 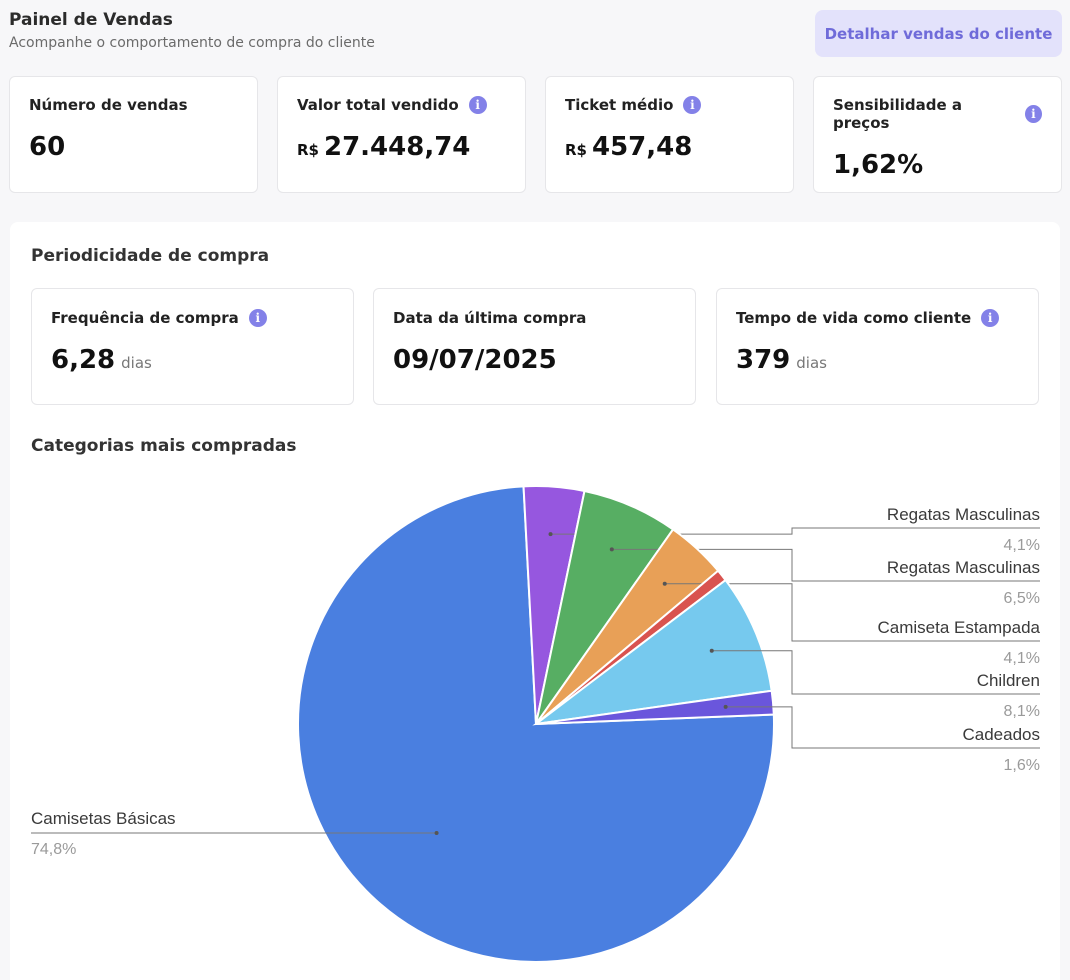 What do you see at coordinates (1022, 711) in the screenshot?
I see `pie-percent-text: 8,1%` at bounding box center [1022, 711].